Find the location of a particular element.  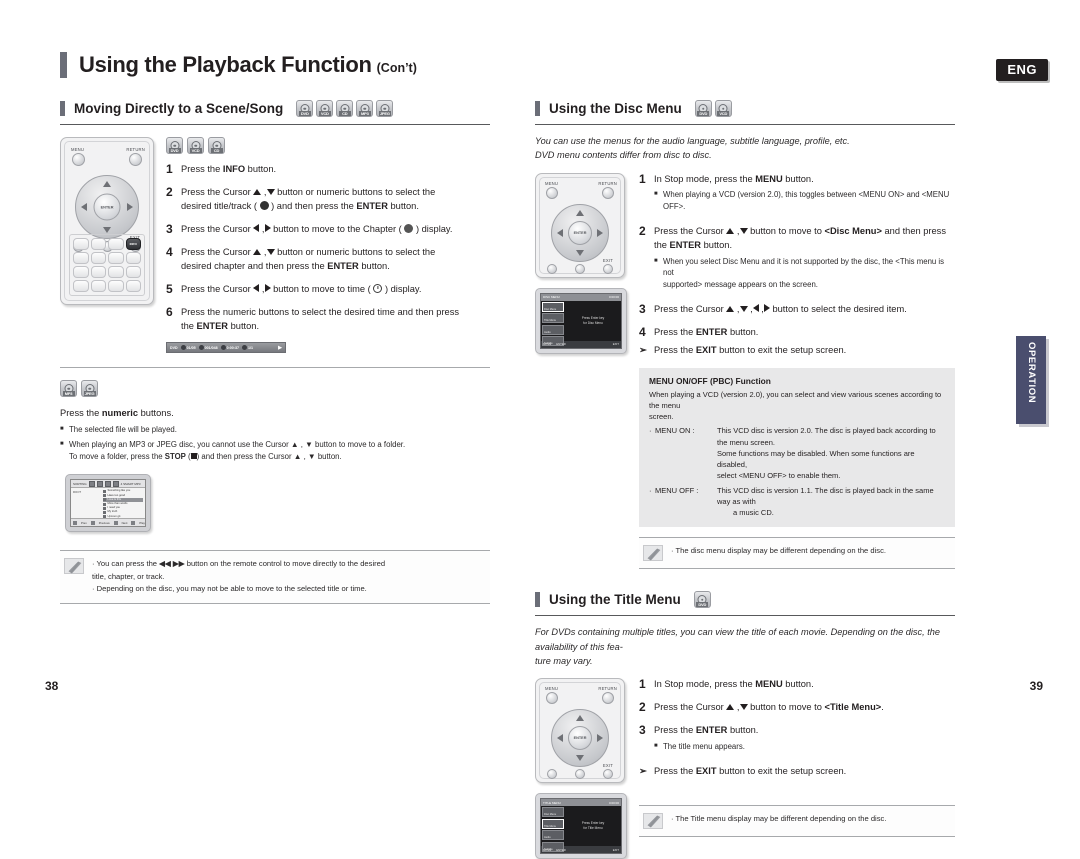

bullet-text: The selected file will be played. is located at coordinates (123, 430).